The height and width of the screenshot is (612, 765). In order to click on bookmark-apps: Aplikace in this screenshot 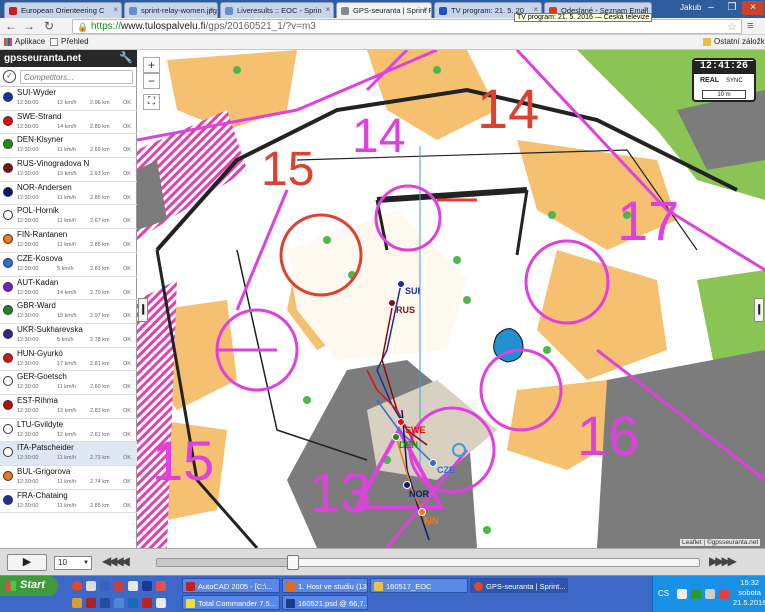, I will do `click(24, 41)`.